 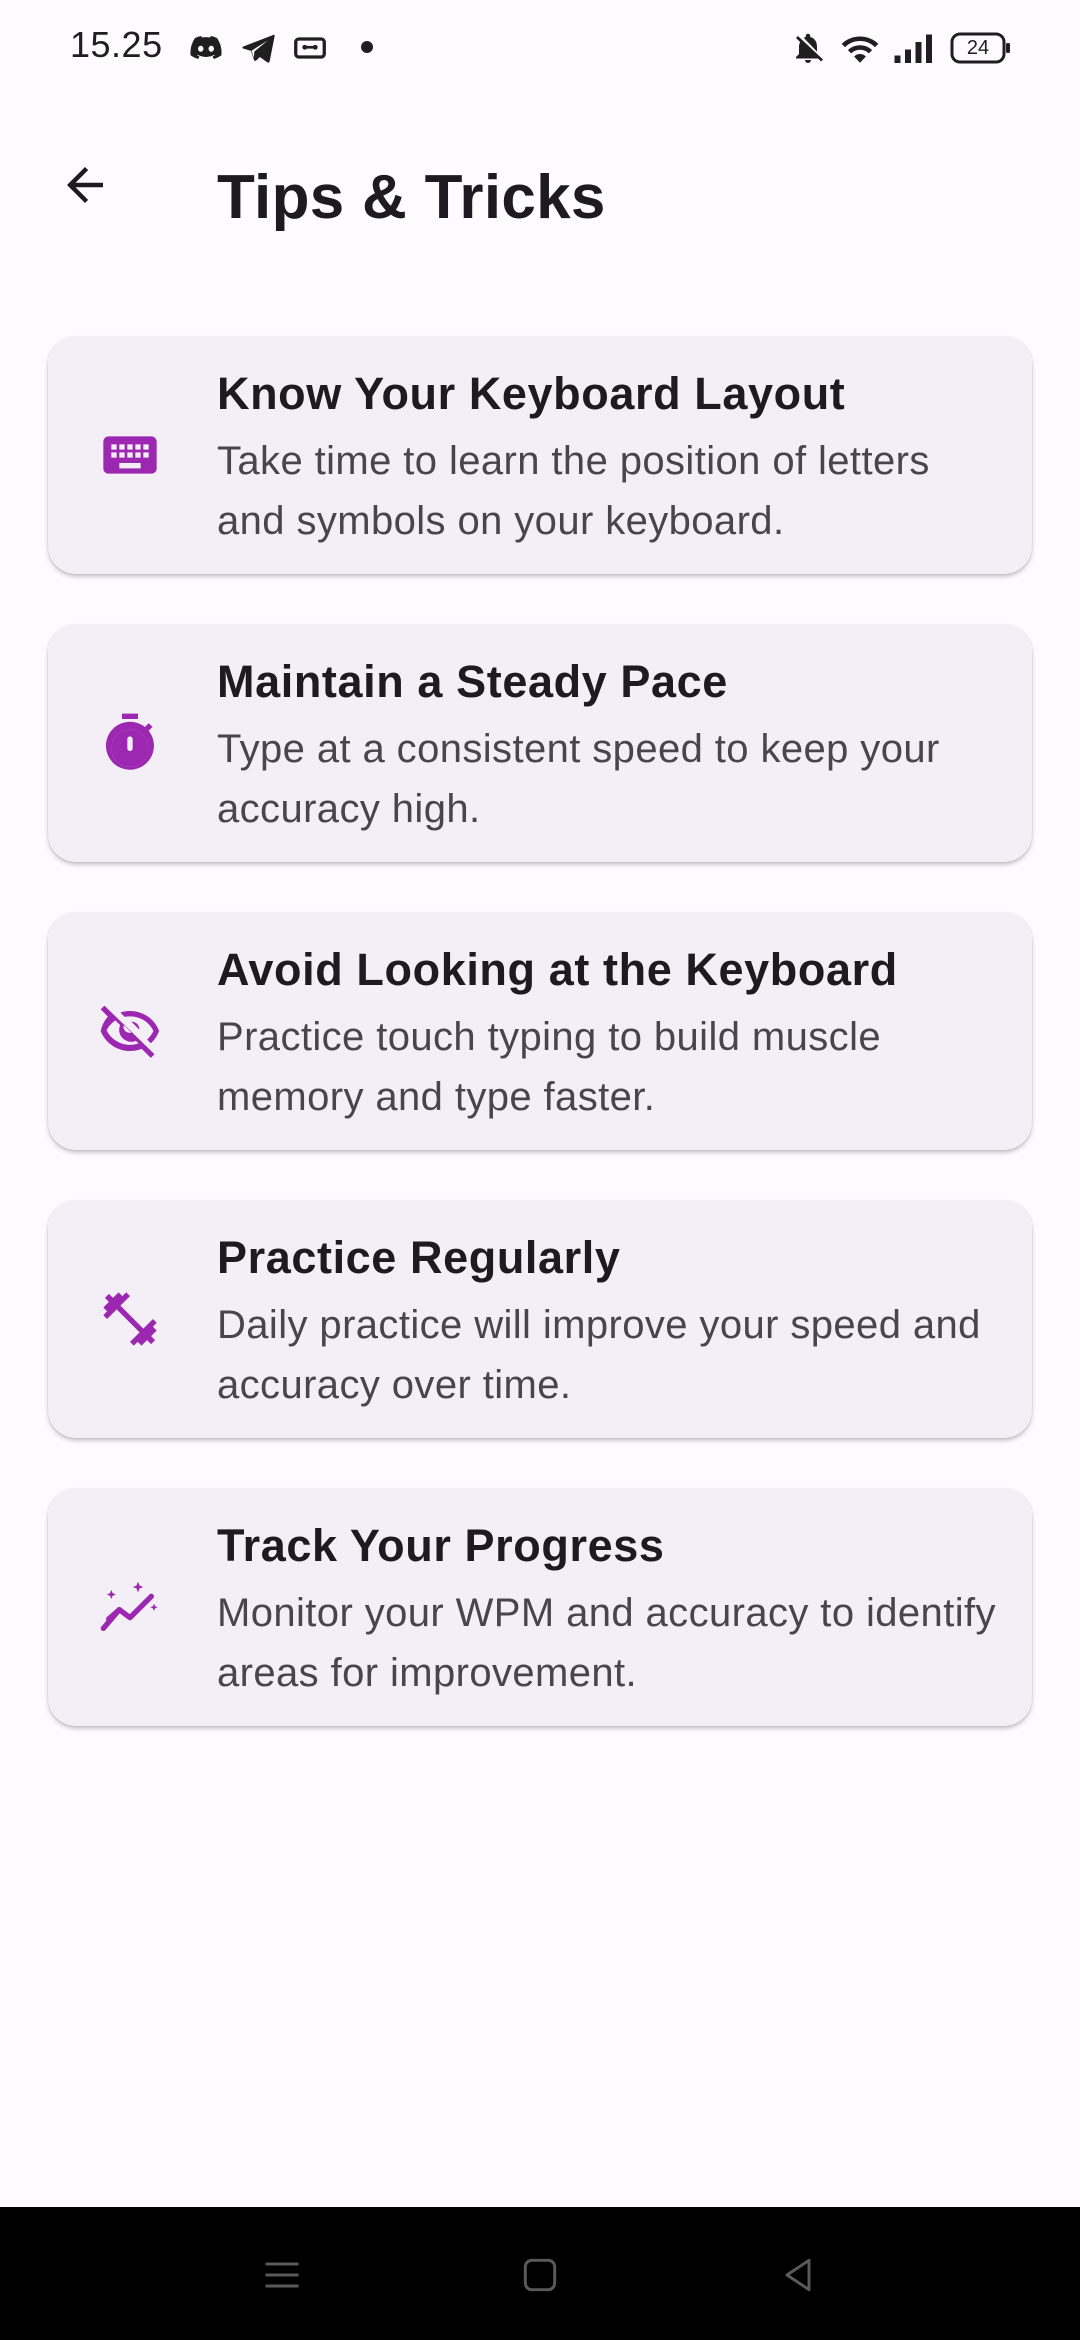 I want to click on tip-title: Maintain a Steady Pace, so click(x=472, y=681).